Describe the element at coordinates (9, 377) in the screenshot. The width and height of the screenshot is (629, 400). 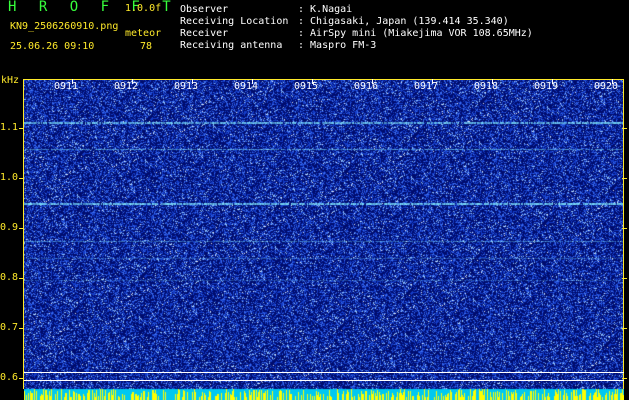
I see `frequency-tick-label: 0.6` at that location.